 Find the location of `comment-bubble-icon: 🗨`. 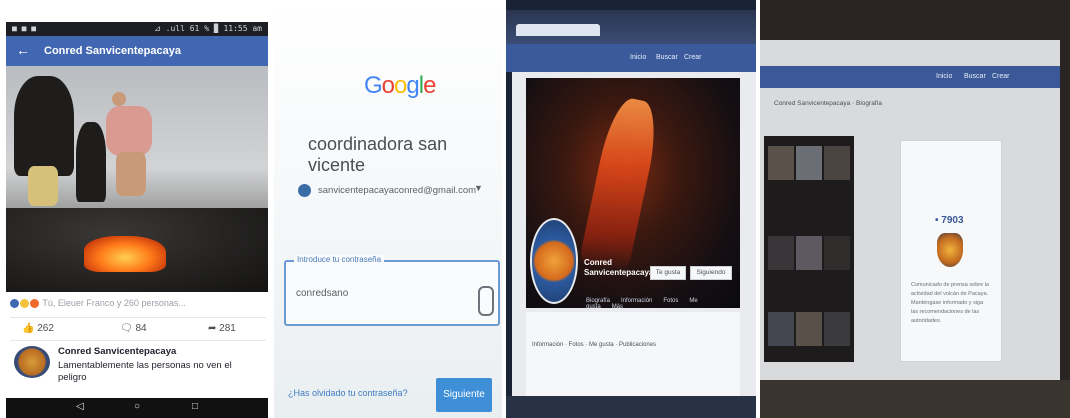

comment-bubble-icon: 🗨 is located at coordinates (126, 328).